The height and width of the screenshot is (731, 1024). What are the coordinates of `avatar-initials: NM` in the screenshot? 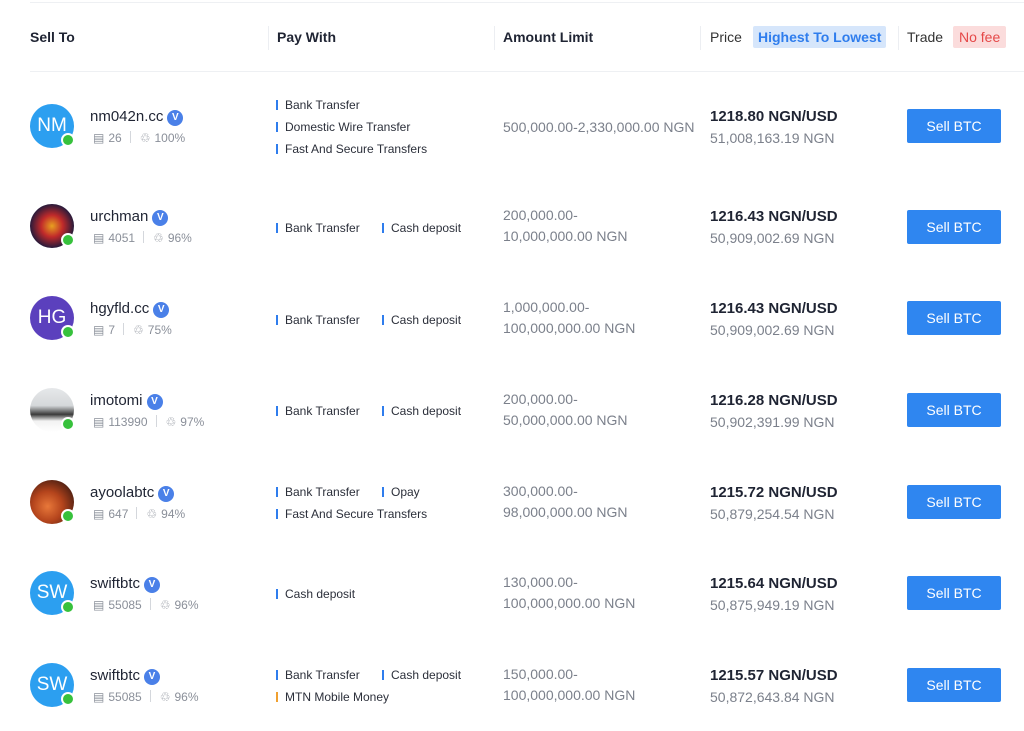 It's located at (52, 125).